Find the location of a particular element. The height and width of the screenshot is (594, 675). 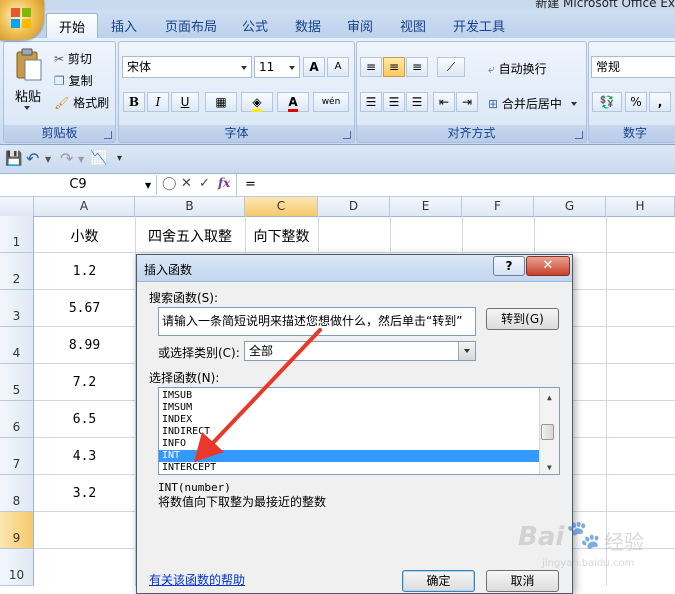

cell-a7: 4.3 is located at coordinates (84, 456).